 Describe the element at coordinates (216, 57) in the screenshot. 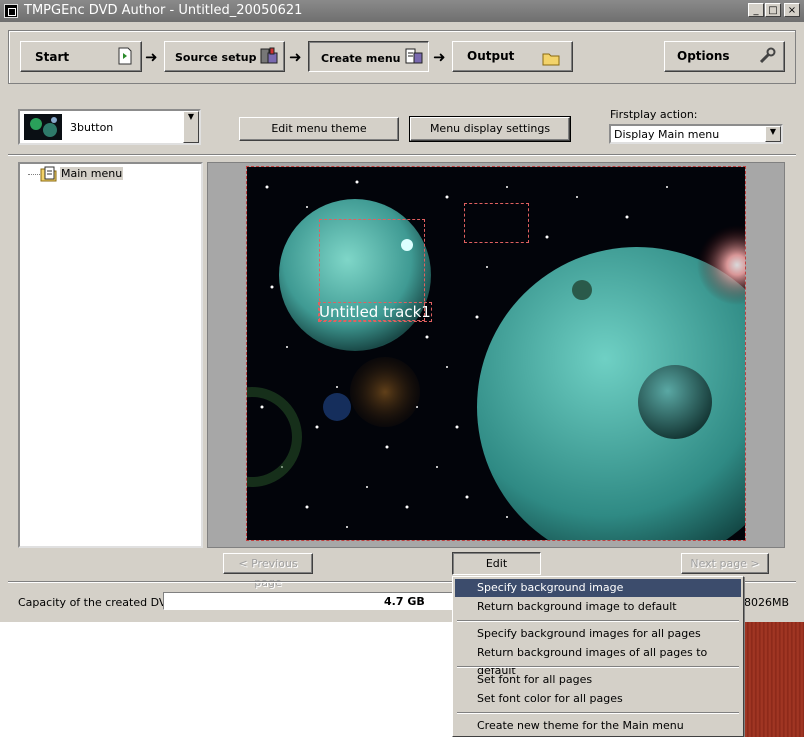

I see `step-source-setup-label: Source setup` at that location.